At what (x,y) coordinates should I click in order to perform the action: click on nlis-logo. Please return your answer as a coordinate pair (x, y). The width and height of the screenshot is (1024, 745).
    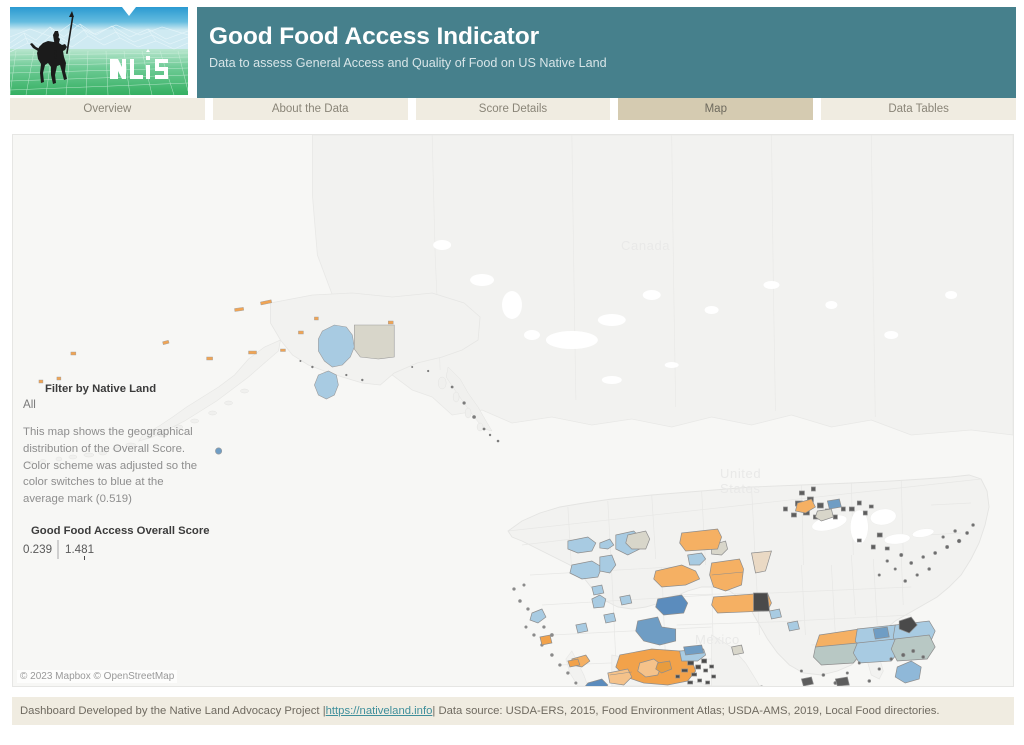
    Looking at the image, I should click on (99, 51).